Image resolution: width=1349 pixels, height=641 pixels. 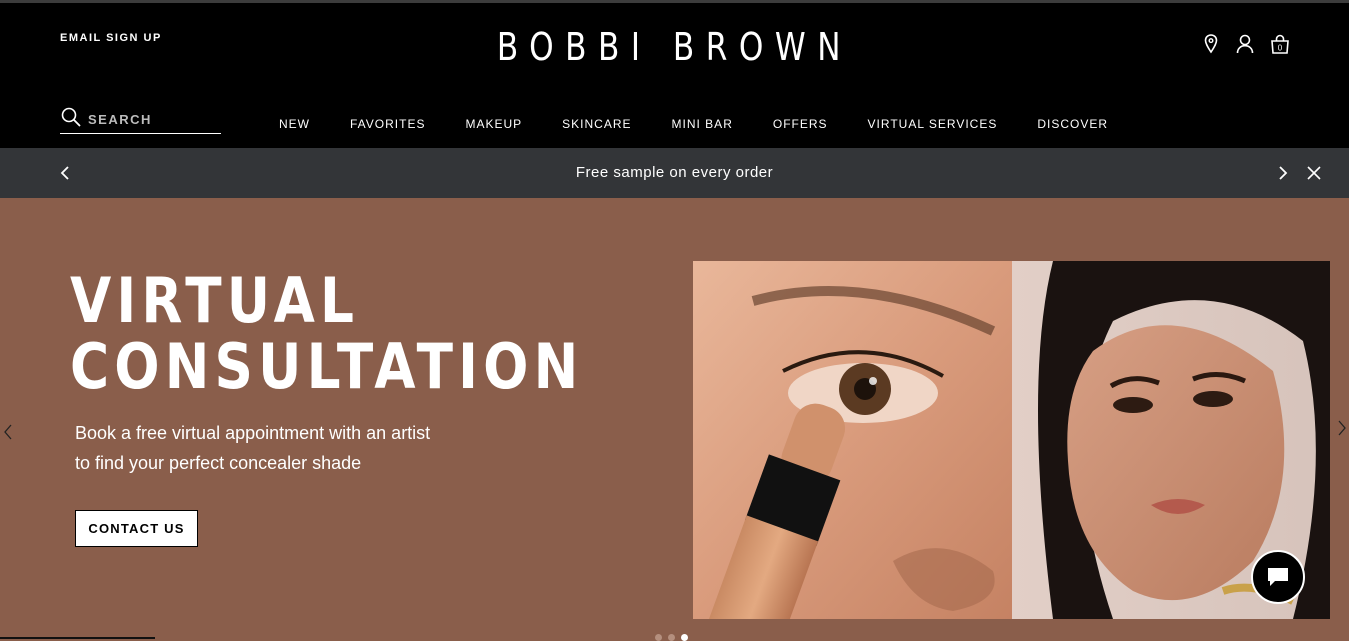 What do you see at coordinates (1280, 48) in the screenshot?
I see `bag-count: 0` at bounding box center [1280, 48].